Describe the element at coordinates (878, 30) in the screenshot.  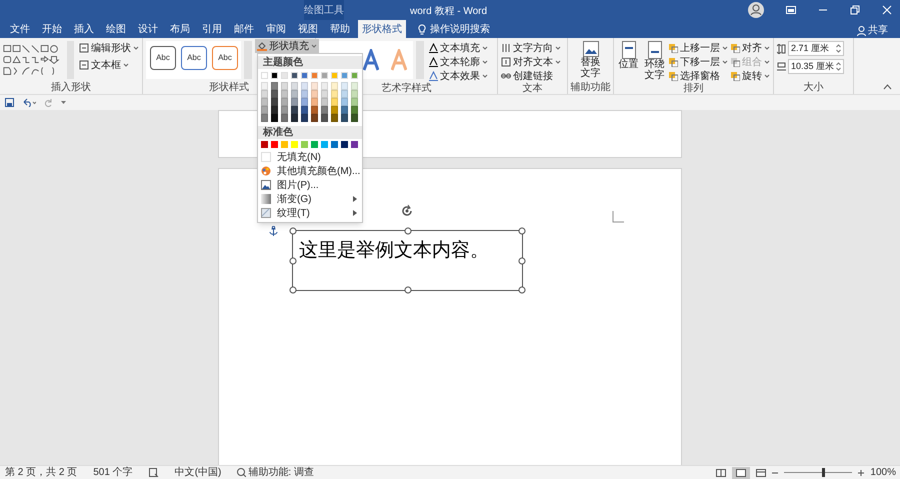
I see `share-button: 共享` at that location.